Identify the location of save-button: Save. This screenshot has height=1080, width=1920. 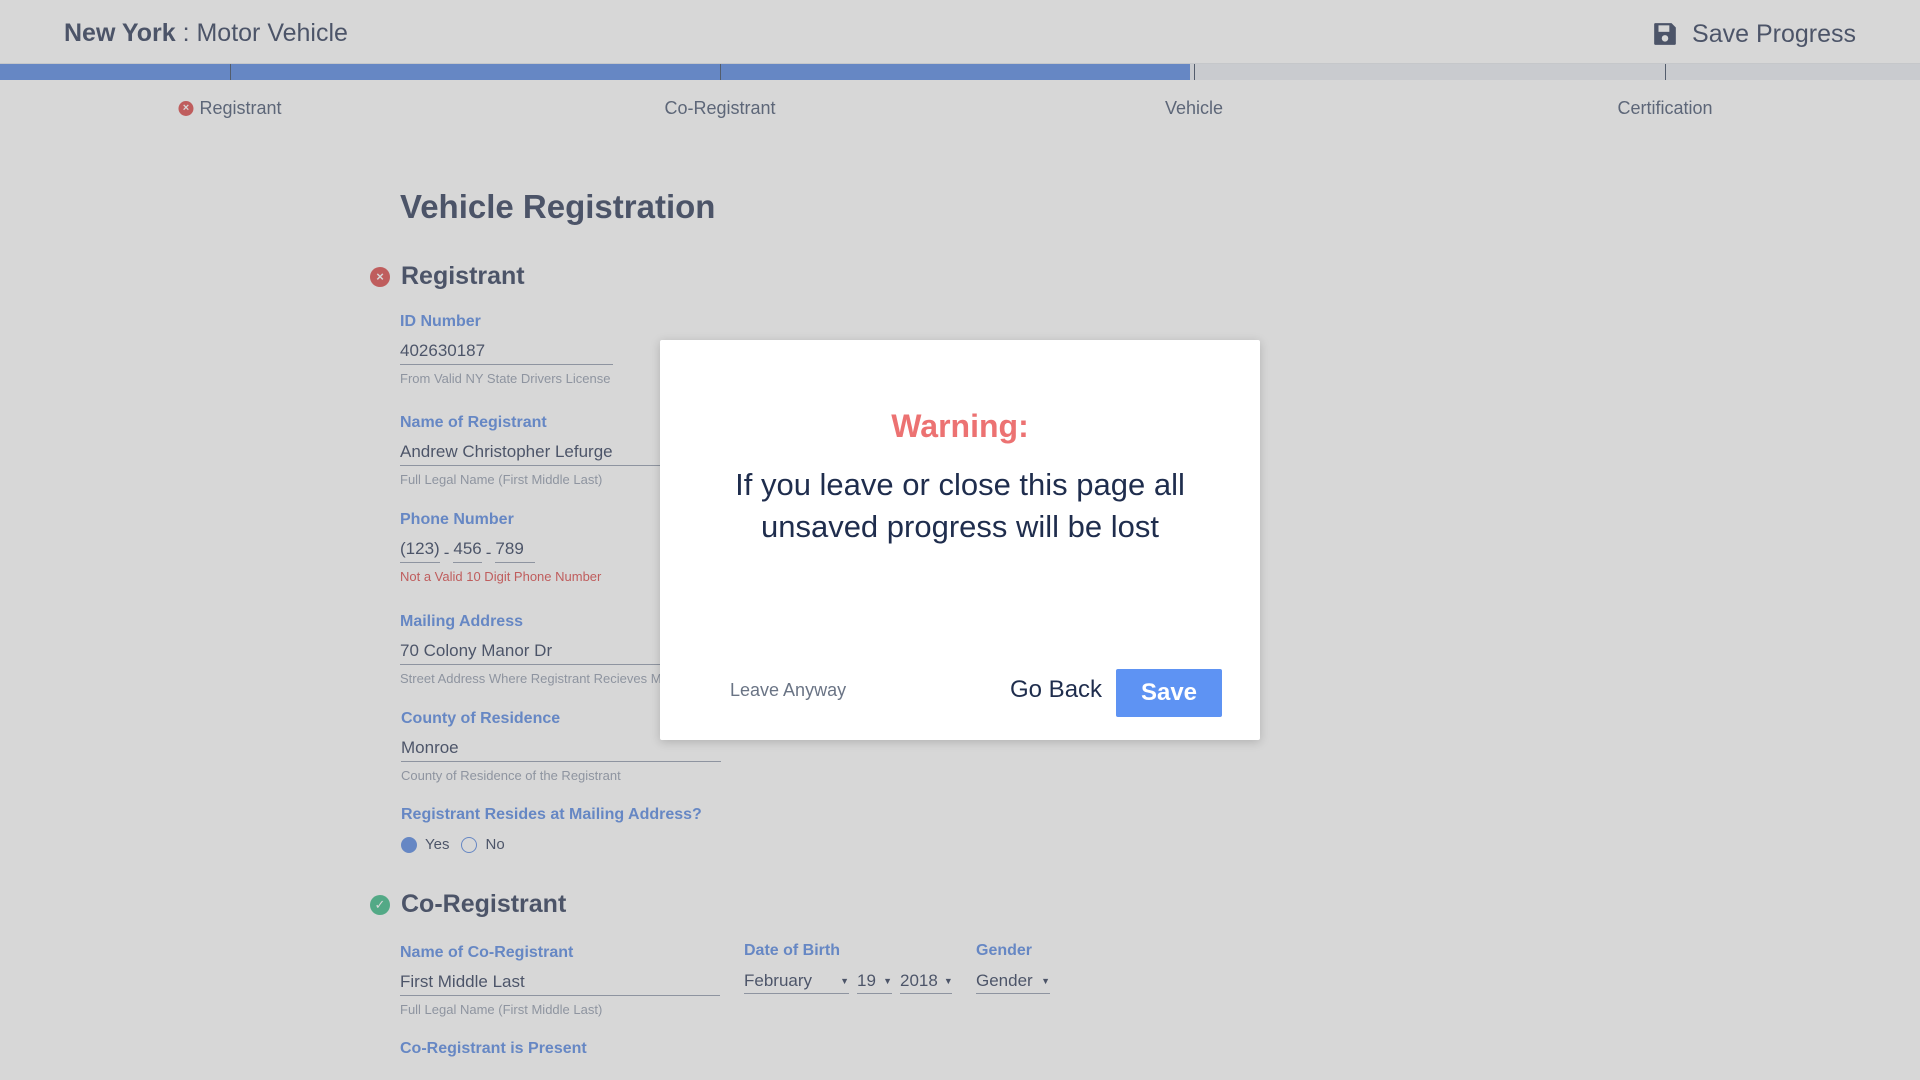
(1169, 693).